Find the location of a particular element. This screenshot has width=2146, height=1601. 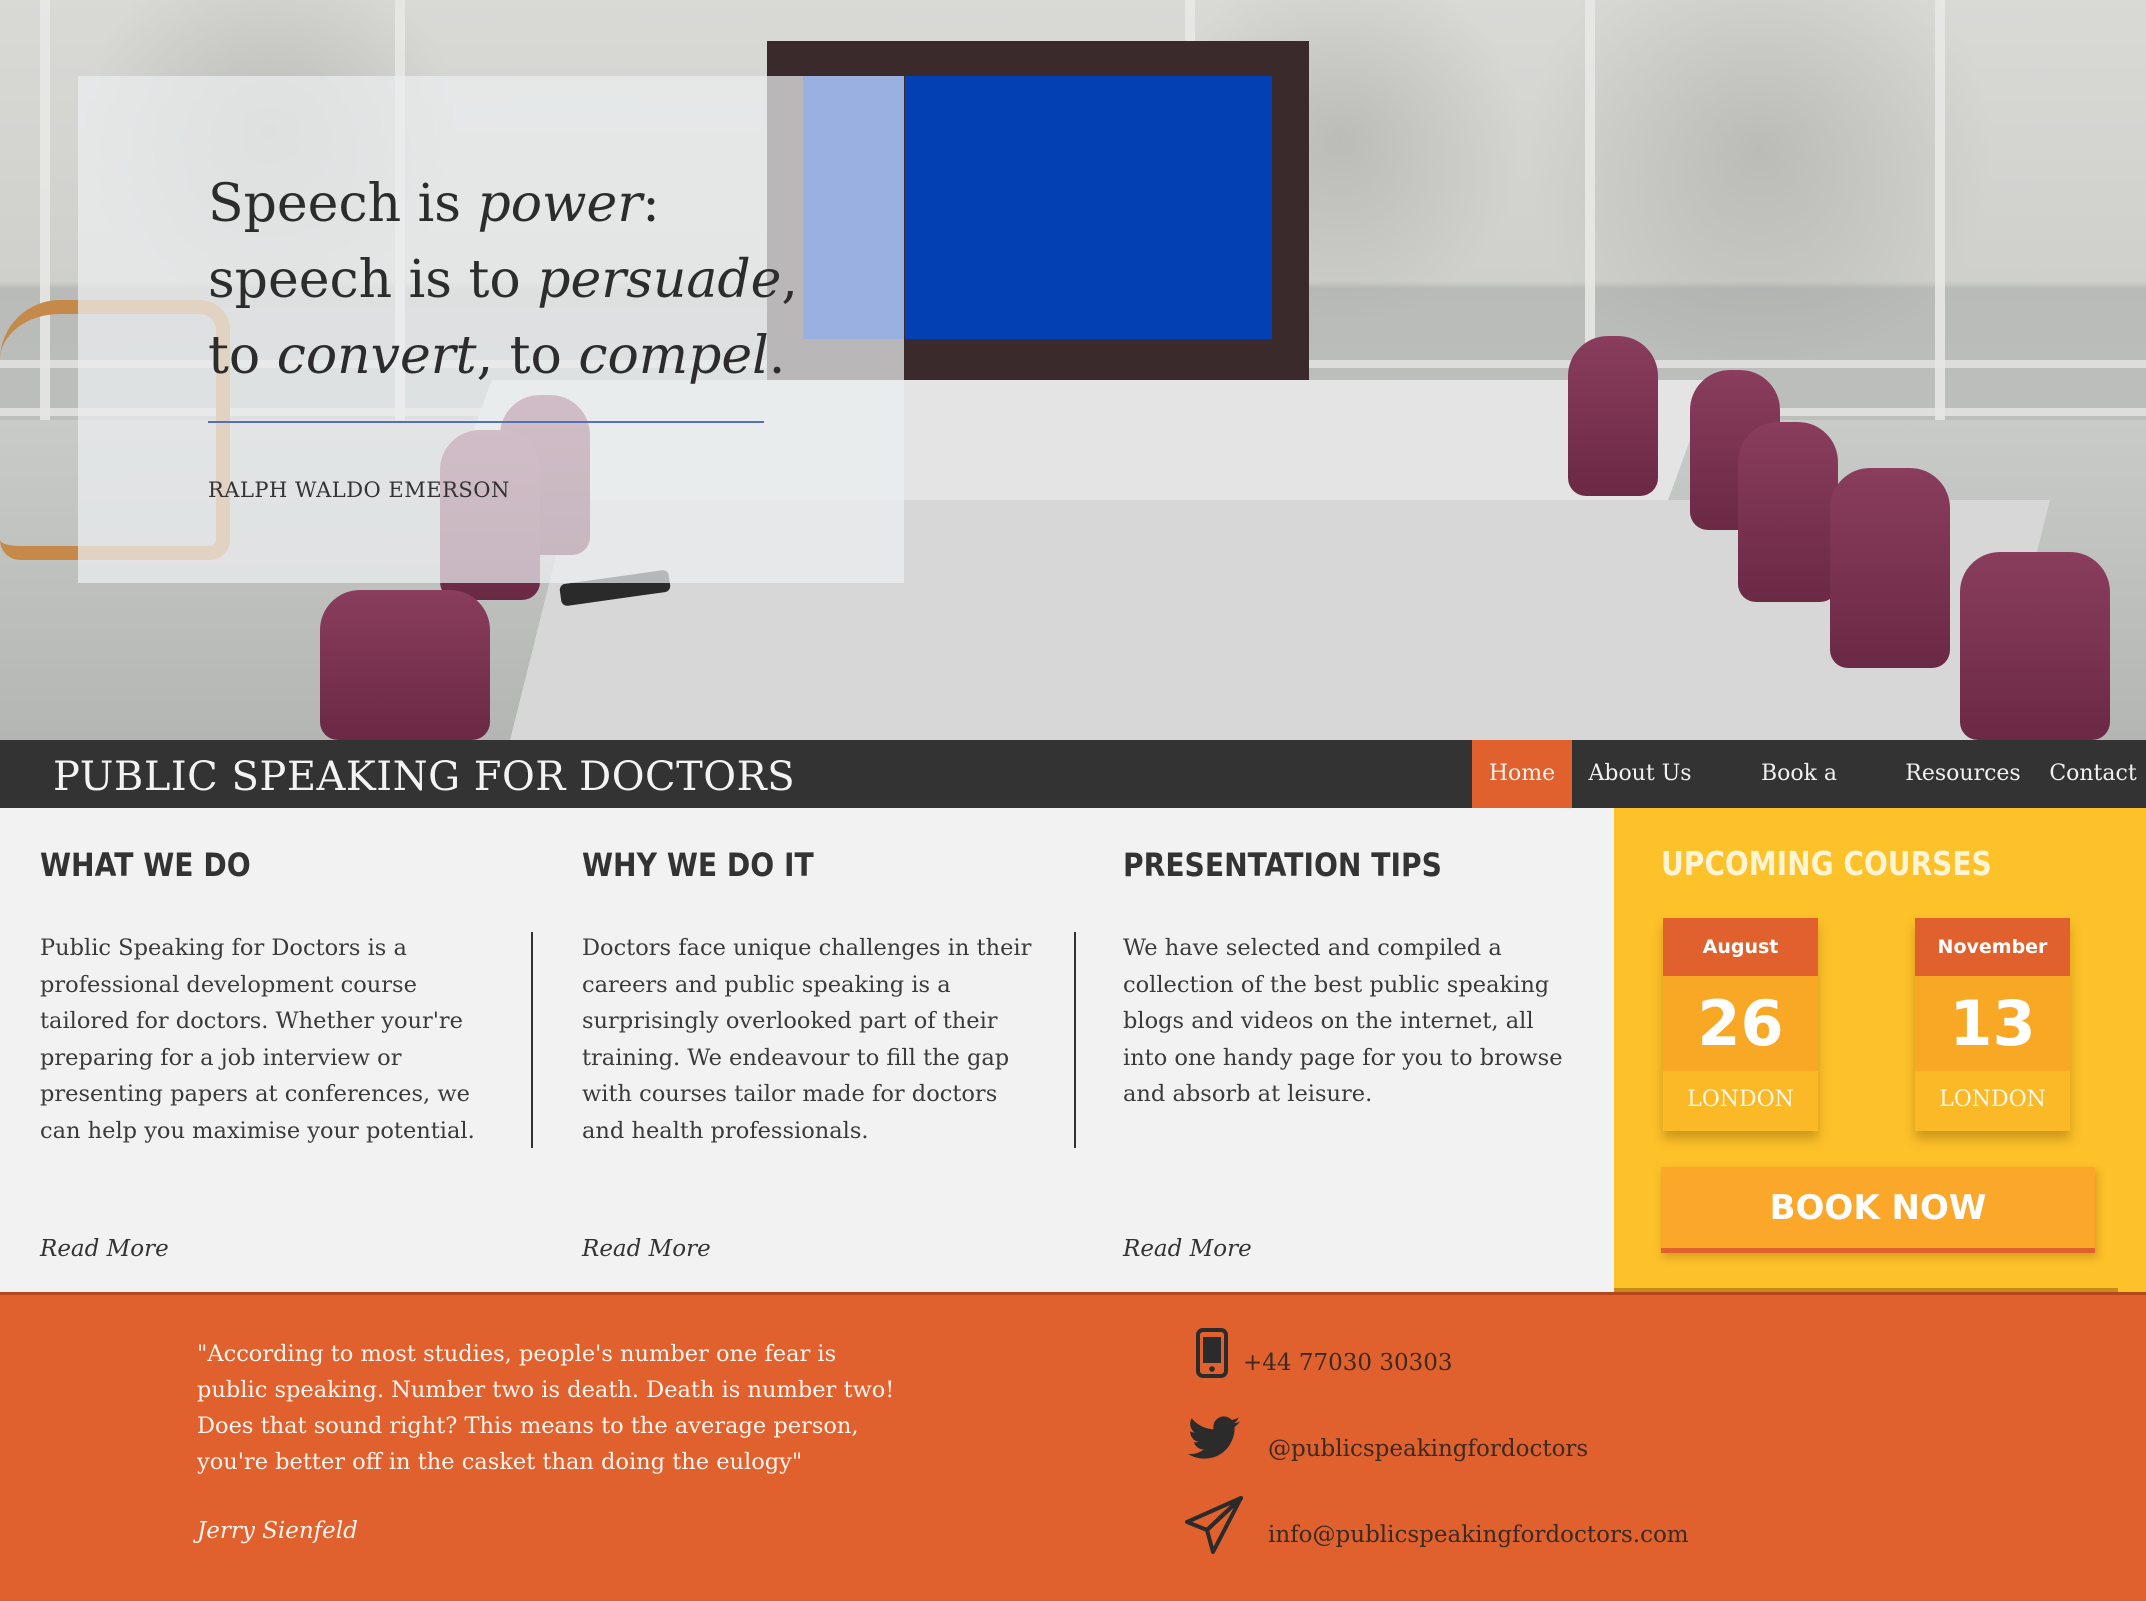

why-we-do-it-heading: WHY WE DO IT is located at coordinates (698, 865).